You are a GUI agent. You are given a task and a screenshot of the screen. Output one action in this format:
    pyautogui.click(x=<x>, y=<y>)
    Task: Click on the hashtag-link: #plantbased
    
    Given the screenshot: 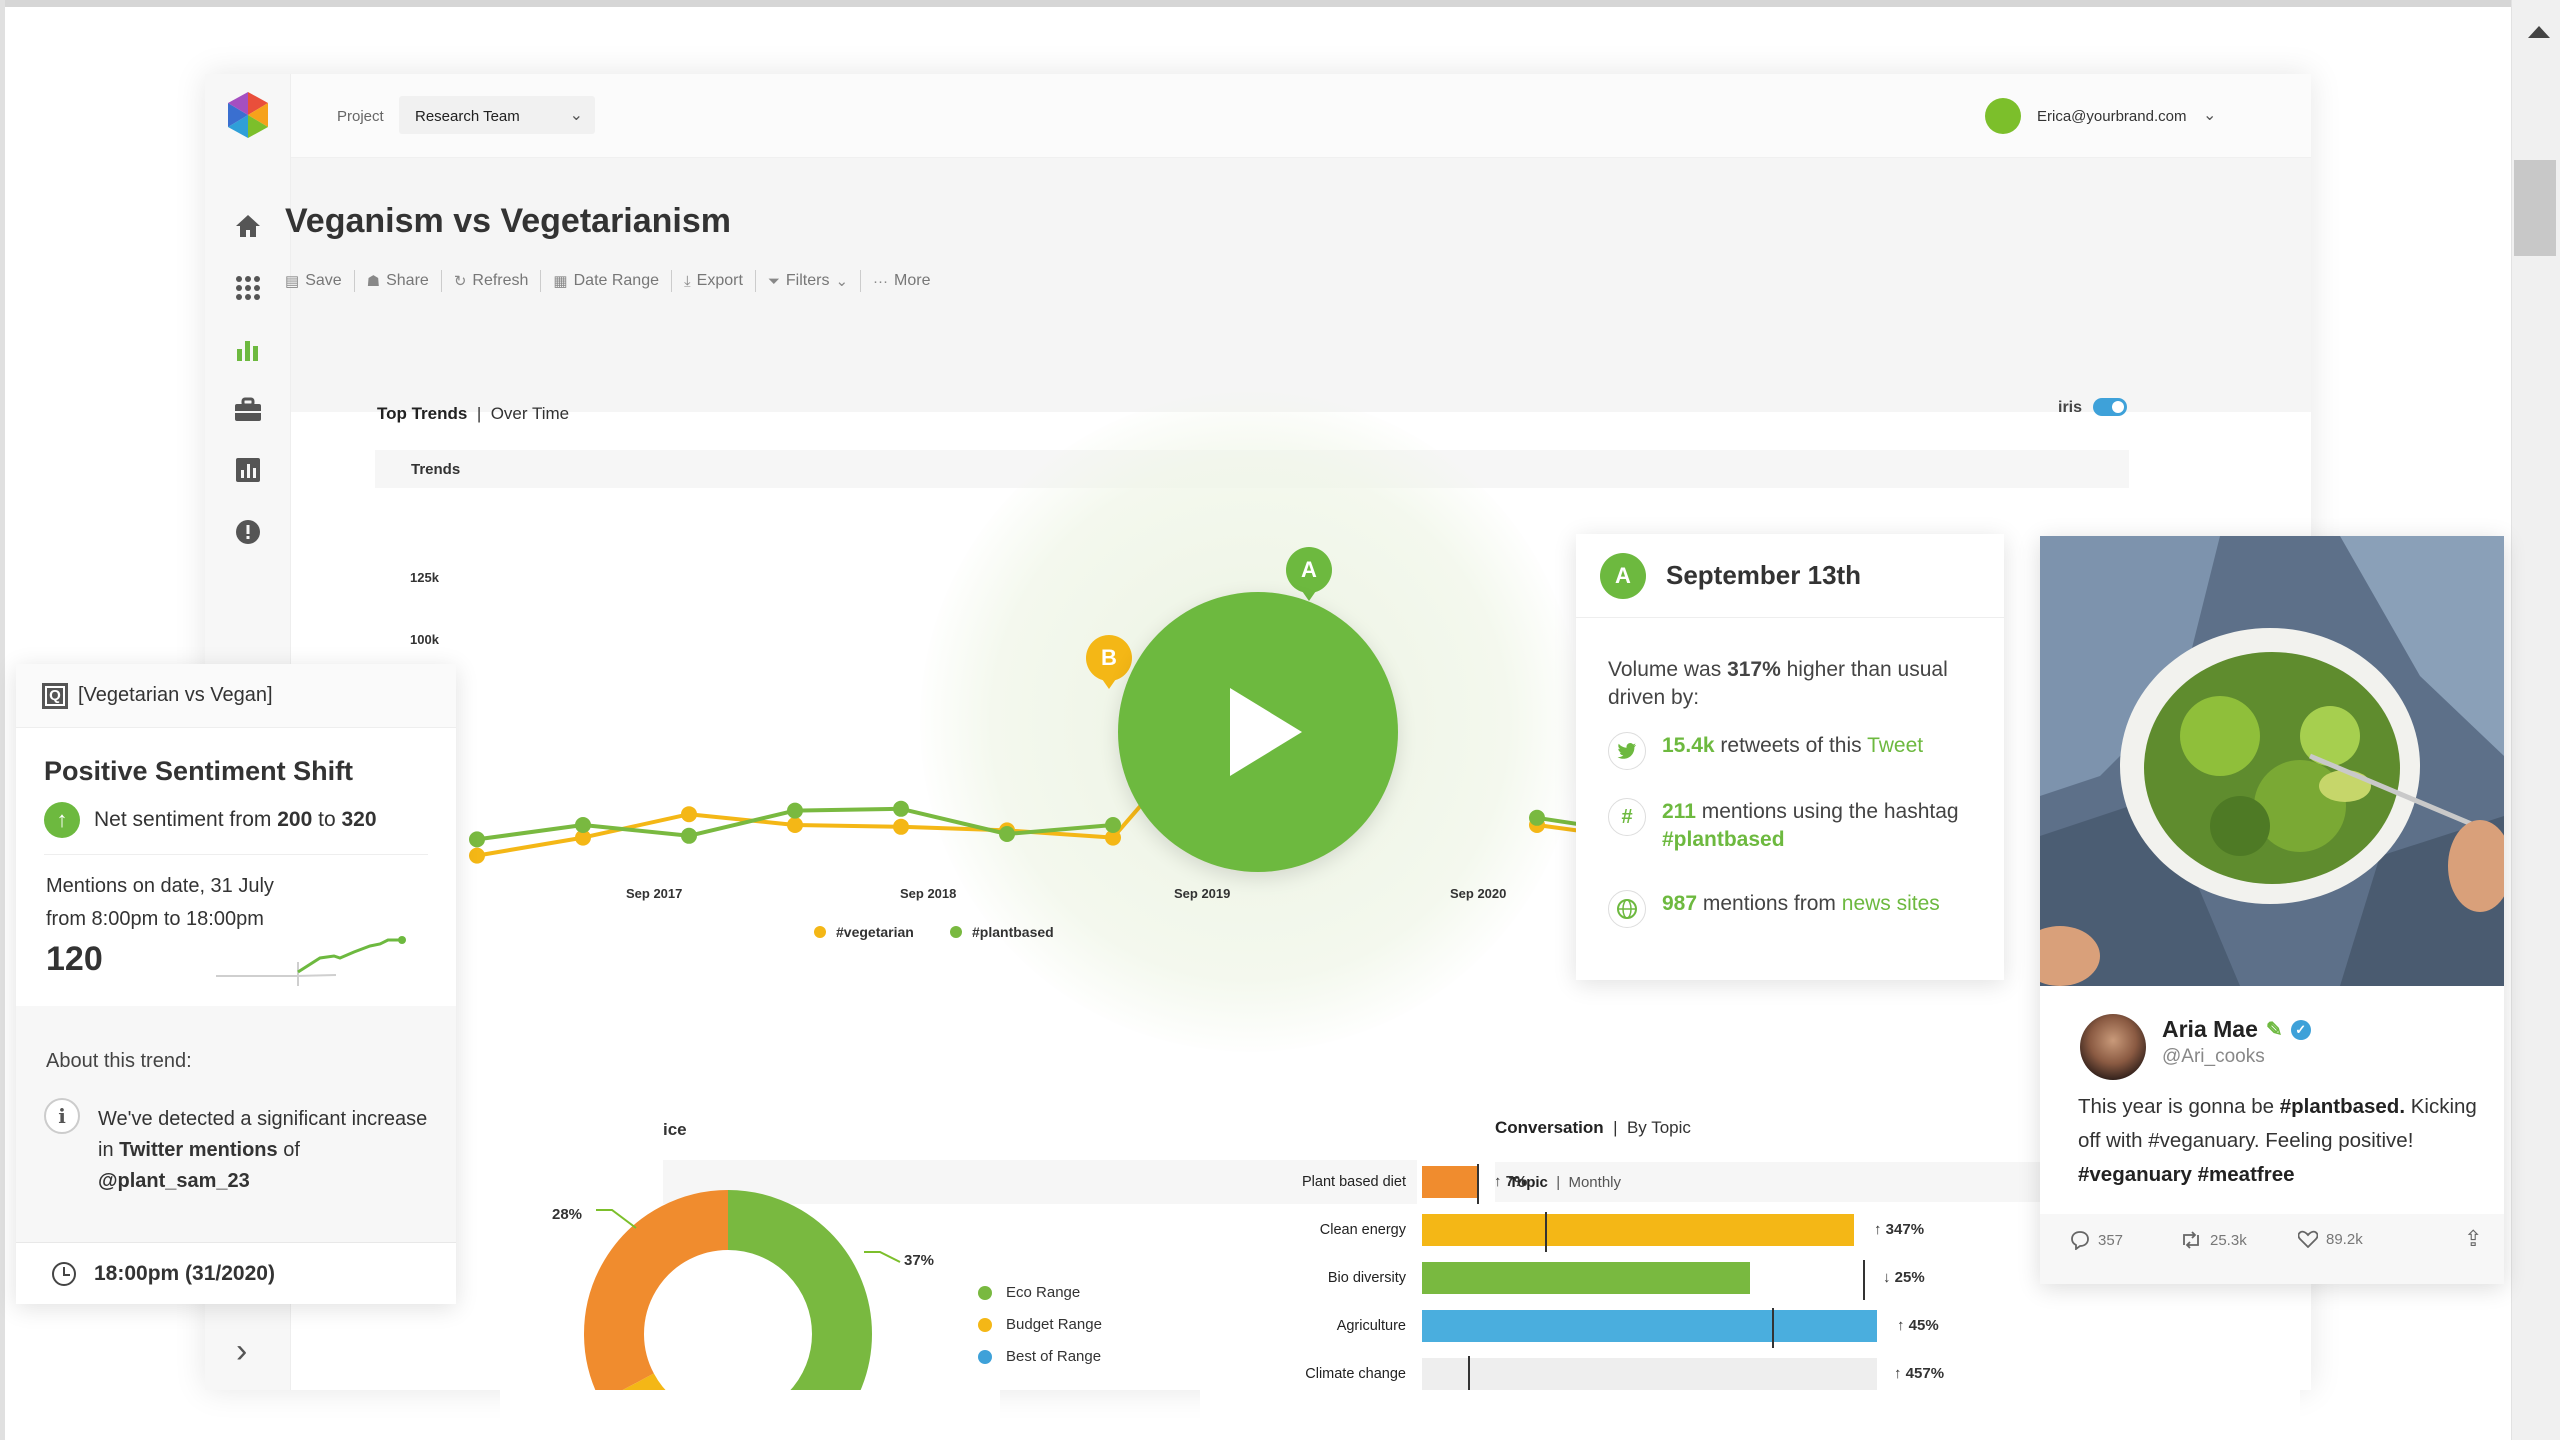 What is the action you would take?
    pyautogui.click(x=1723, y=839)
    